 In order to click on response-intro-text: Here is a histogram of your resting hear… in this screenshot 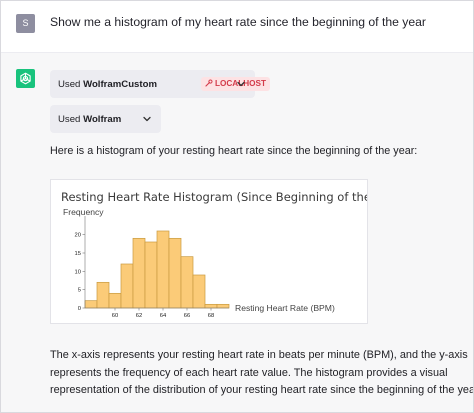, I will do `click(234, 151)`.